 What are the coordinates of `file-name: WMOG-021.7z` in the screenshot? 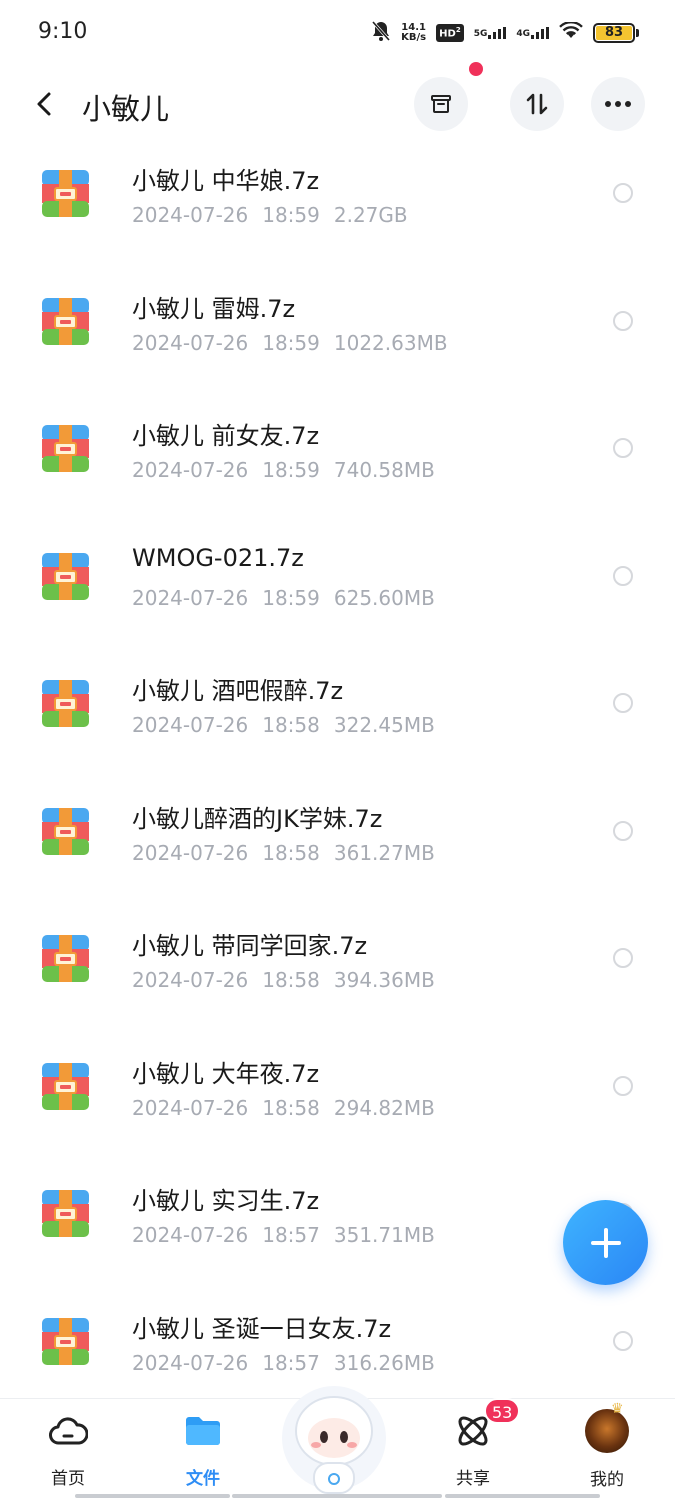 It's located at (218, 557).